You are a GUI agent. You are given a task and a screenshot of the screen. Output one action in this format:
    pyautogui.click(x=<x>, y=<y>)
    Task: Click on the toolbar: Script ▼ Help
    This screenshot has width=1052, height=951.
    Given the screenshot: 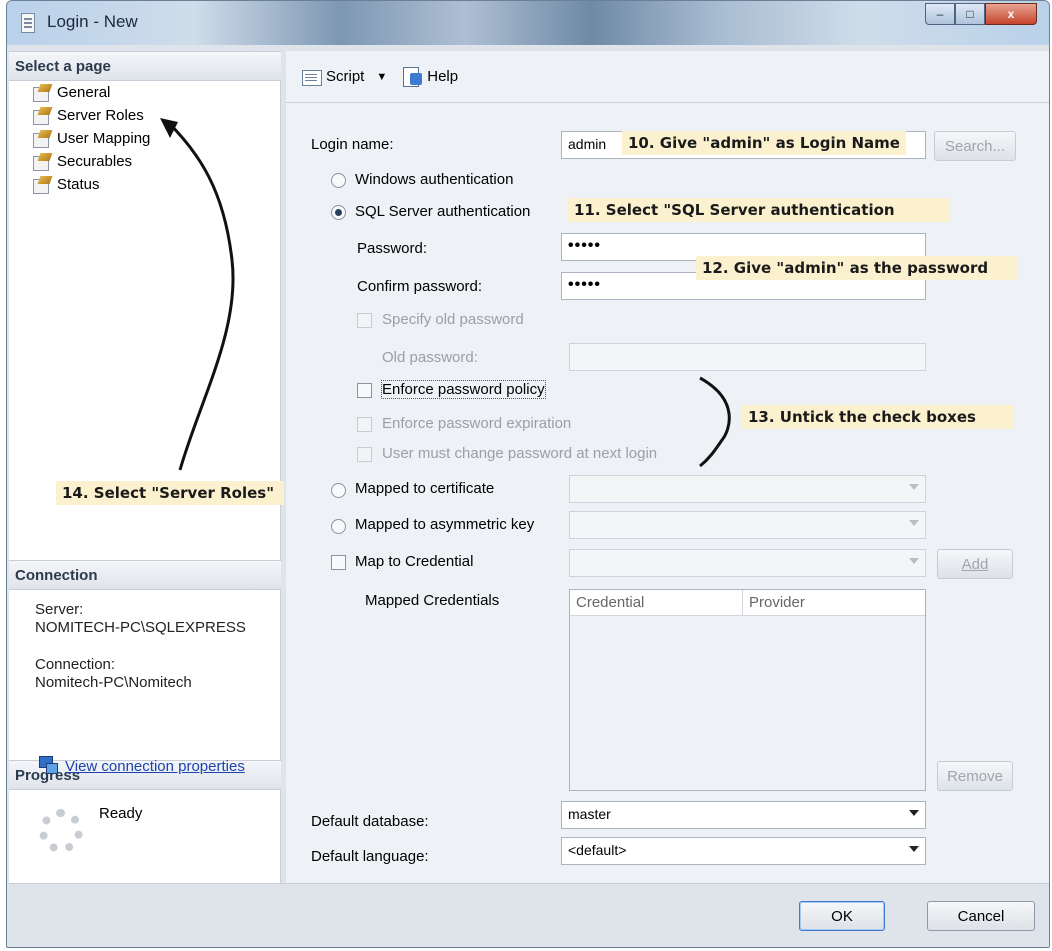 What is the action you would take?
    pyautogui.click(x=667, y=77)
    